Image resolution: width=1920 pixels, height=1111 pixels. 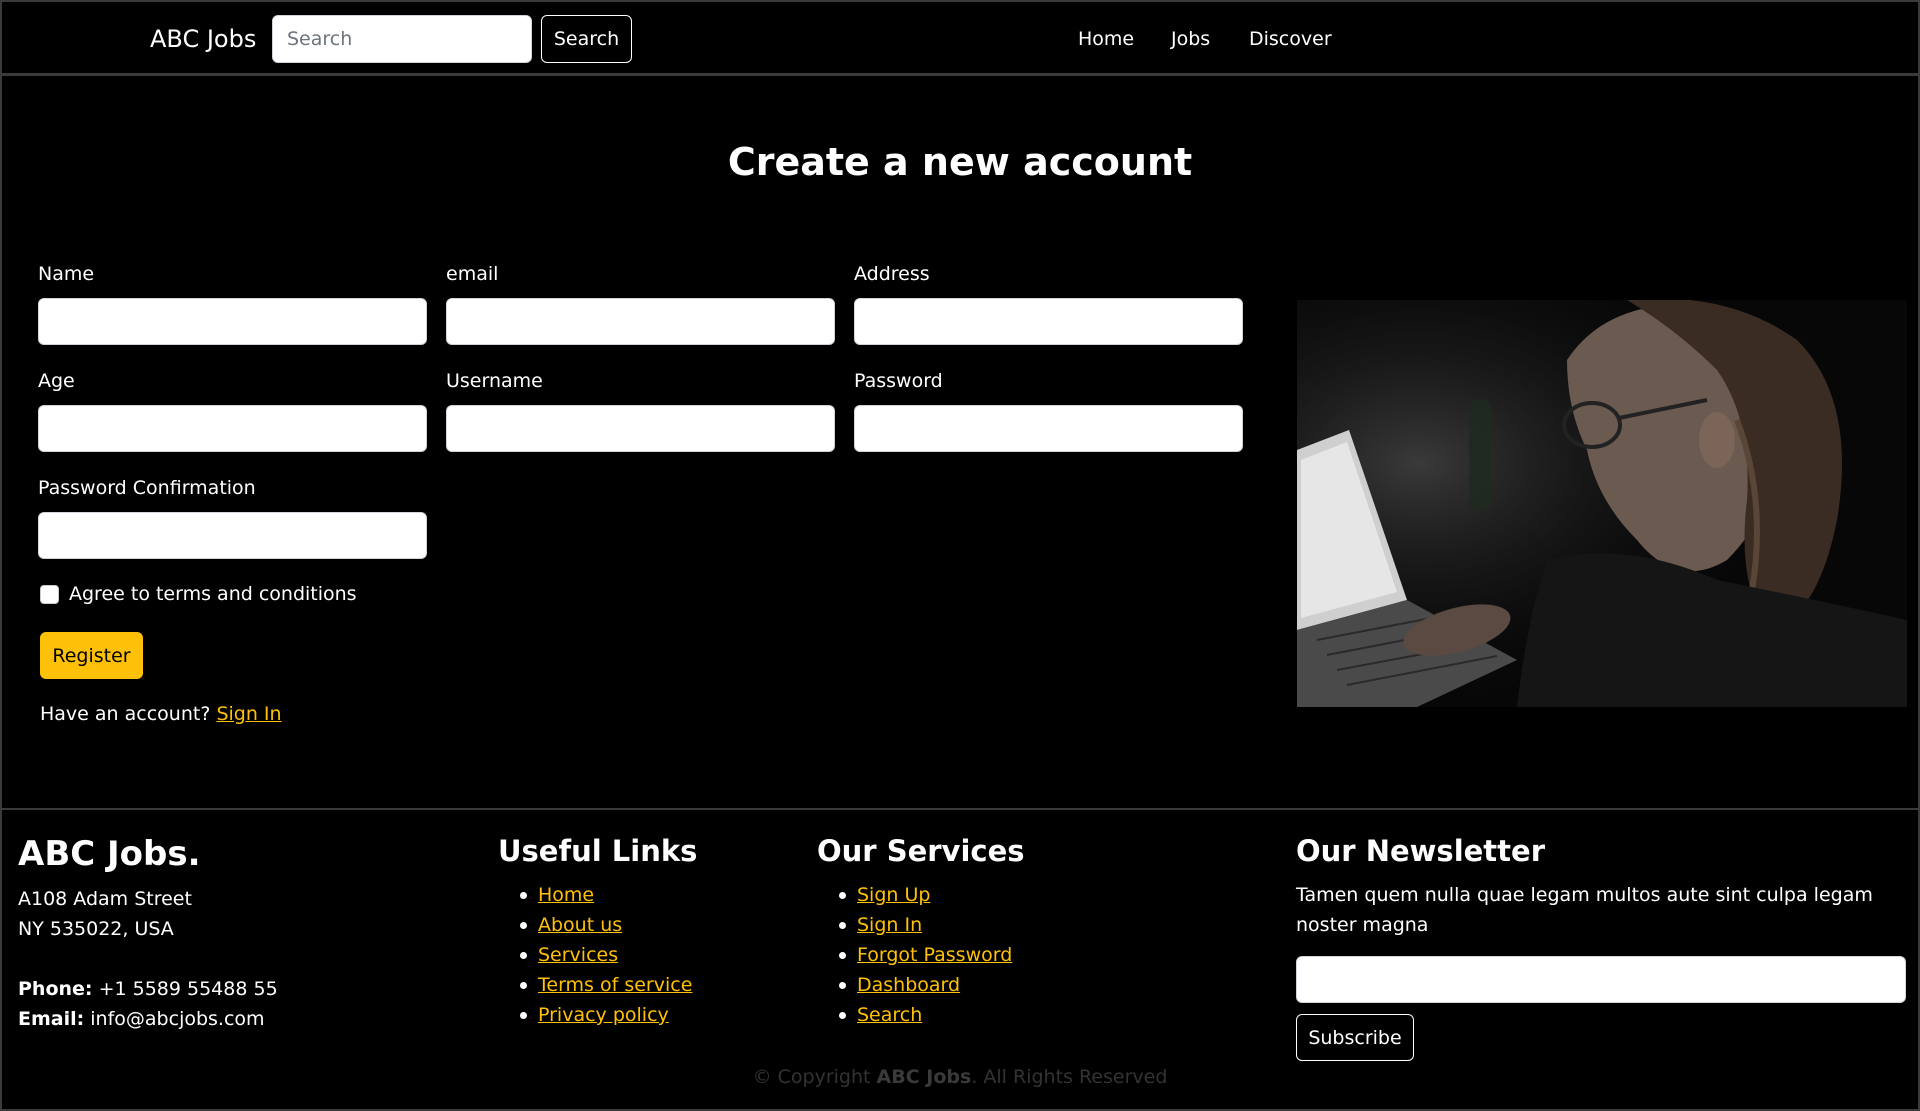 I want to click on service-link-forgot-password: Forgot Password, so click(x=934, y=955).